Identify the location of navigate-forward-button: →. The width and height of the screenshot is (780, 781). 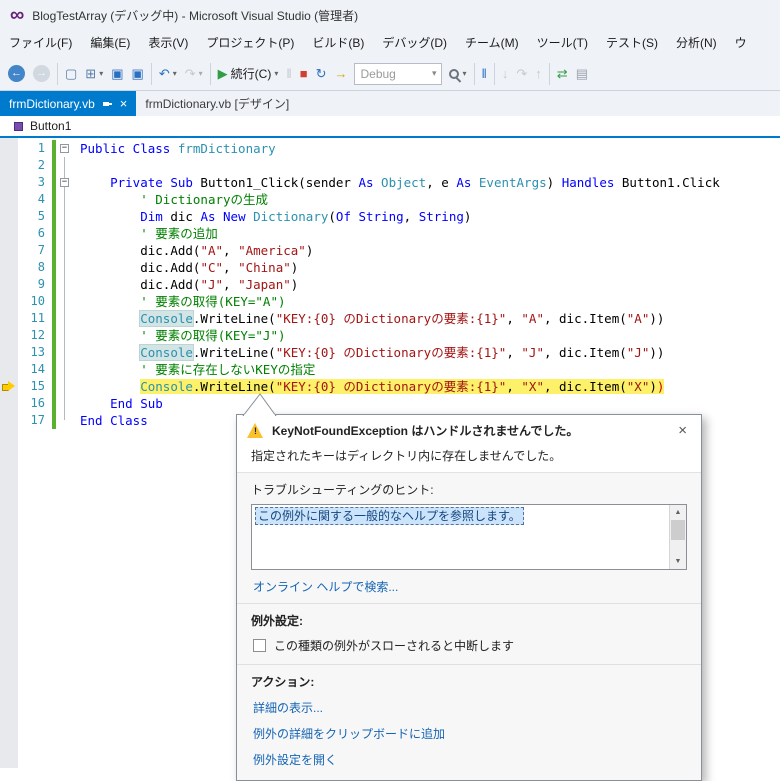
(41, 74).